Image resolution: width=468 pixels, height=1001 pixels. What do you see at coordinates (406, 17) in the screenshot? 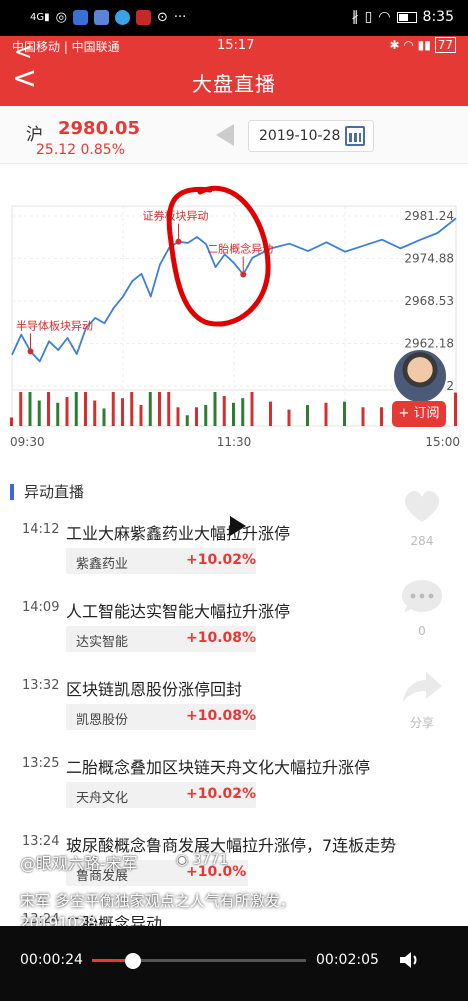
I see `battery-icon` at bounding box center [406, 17].